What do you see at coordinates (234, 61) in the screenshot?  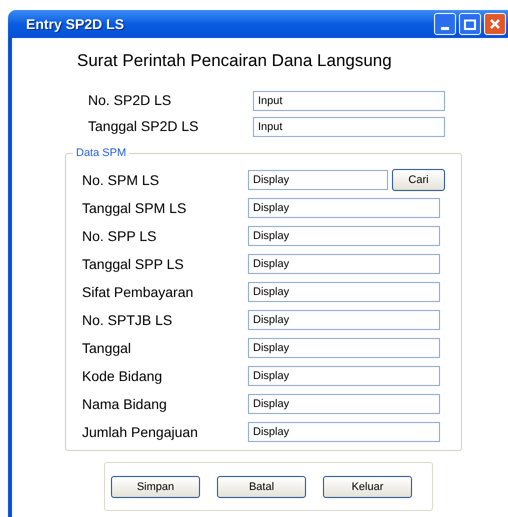 I see `form-heading: Surat Perintah Pencairan Dana Langsung` at bounding box center [234, 61].